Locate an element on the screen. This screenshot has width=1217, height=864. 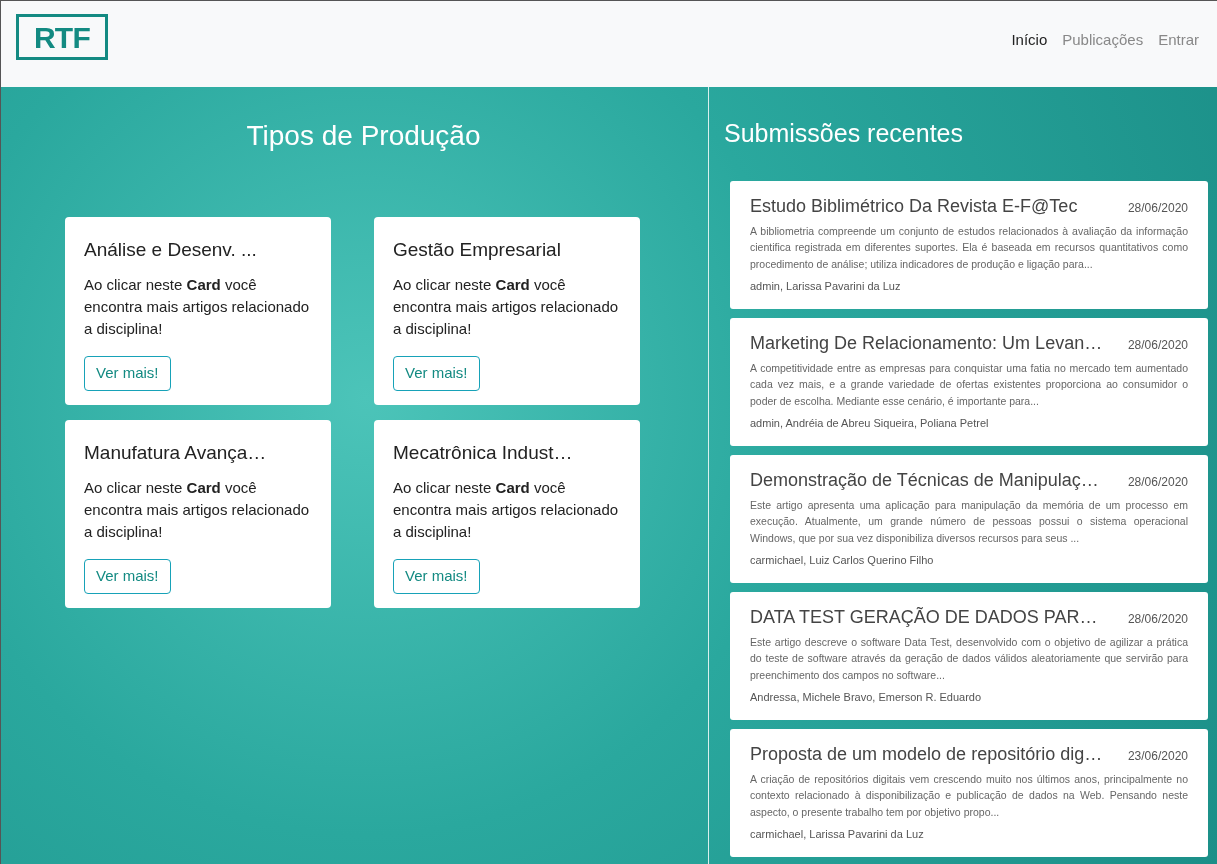
submission-authors: admin, Larissa Pavarini da Luz is located at coordinates (826, 286).